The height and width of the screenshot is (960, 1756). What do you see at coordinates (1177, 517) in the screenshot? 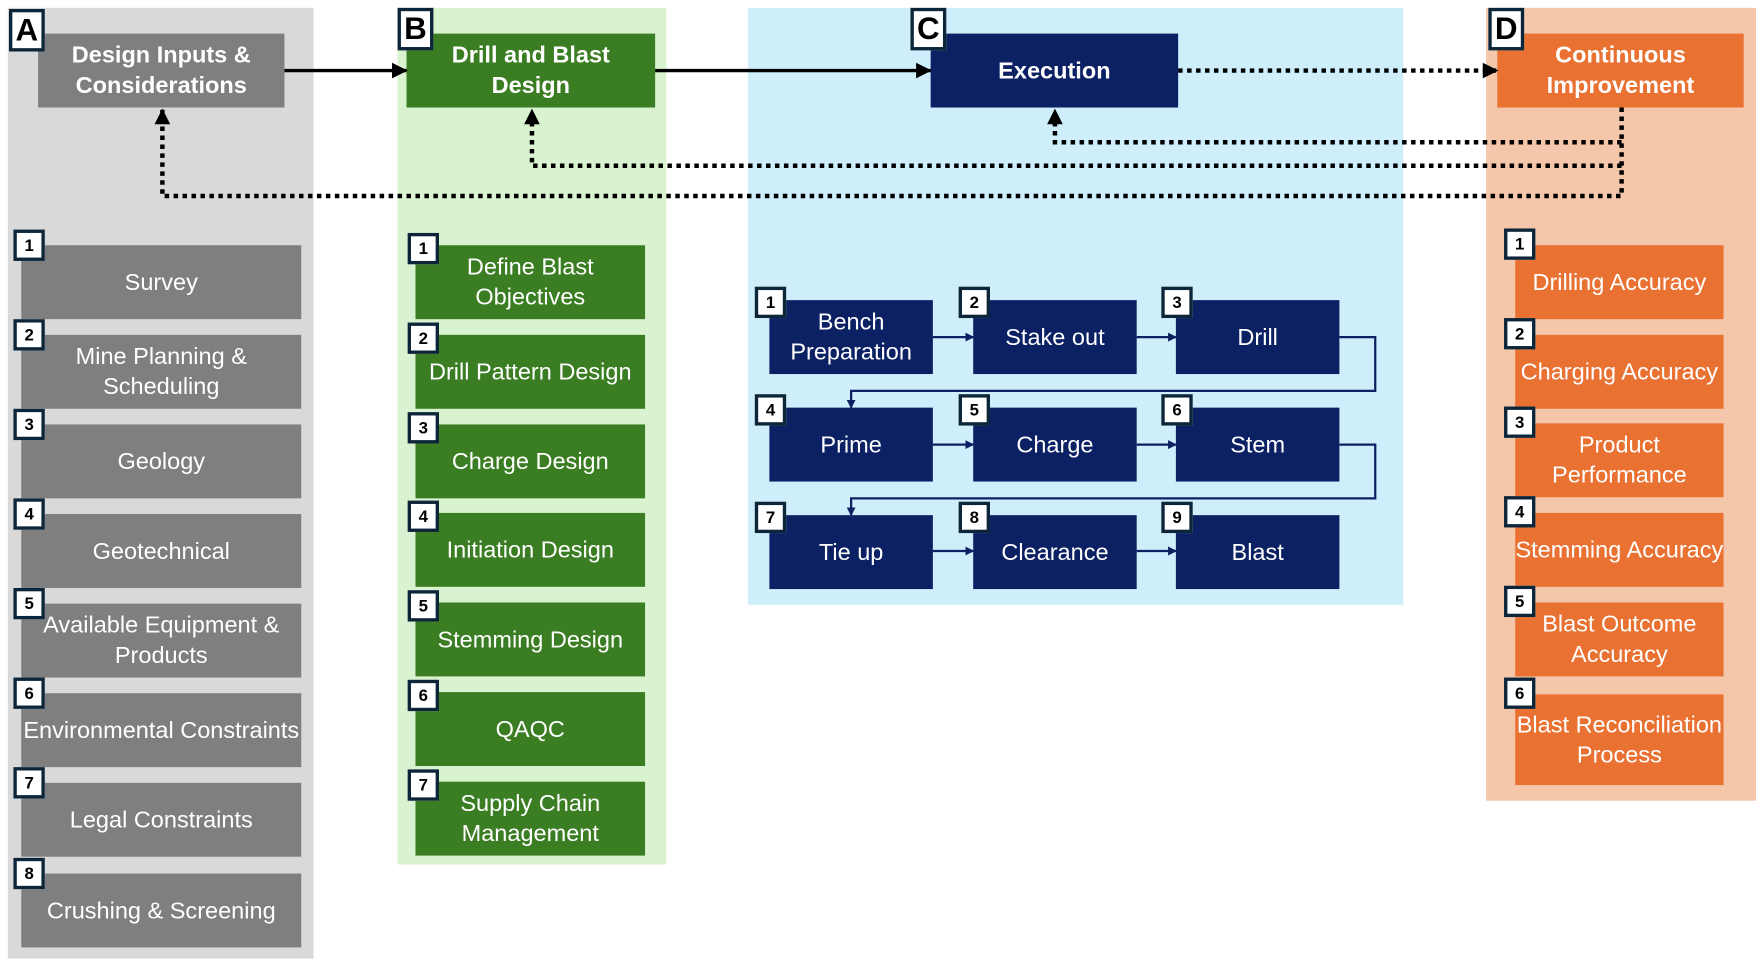
I see `step-number-badge: 9` at bounding box center [1177, 517].